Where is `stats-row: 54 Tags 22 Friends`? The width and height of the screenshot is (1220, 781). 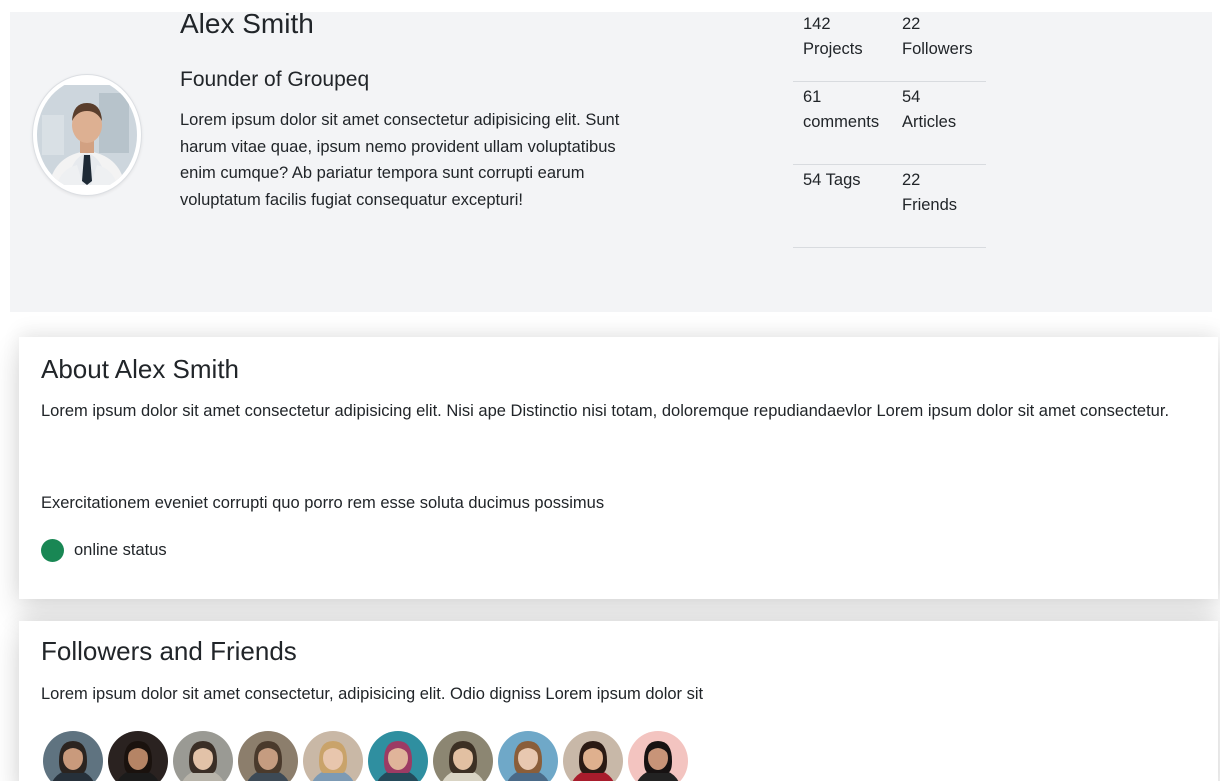
stats-row: 54 Tags 22 Friends is located at coordinates (889, 206).